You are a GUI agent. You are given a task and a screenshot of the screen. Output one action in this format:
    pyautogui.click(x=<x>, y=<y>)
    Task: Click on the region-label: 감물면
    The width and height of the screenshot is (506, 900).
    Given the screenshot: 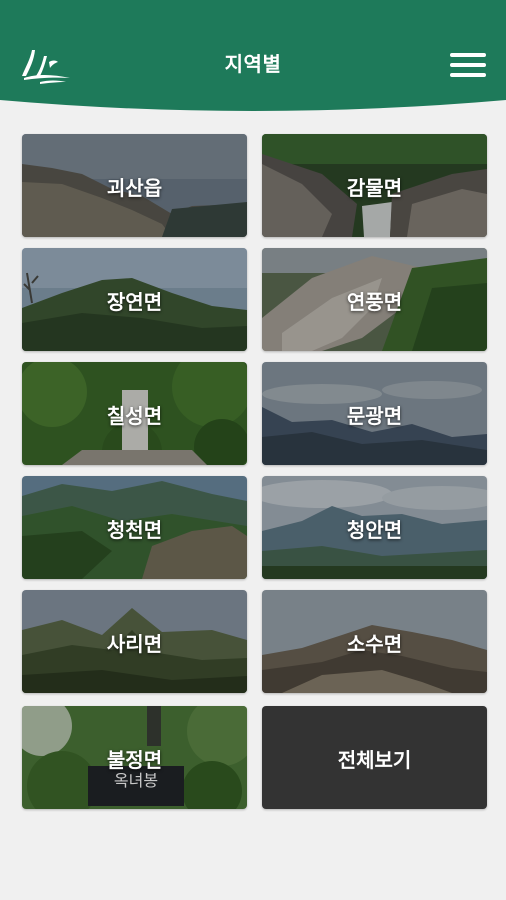 What is the action you would take?
    pyautogui.click(x=374, y=188)
    